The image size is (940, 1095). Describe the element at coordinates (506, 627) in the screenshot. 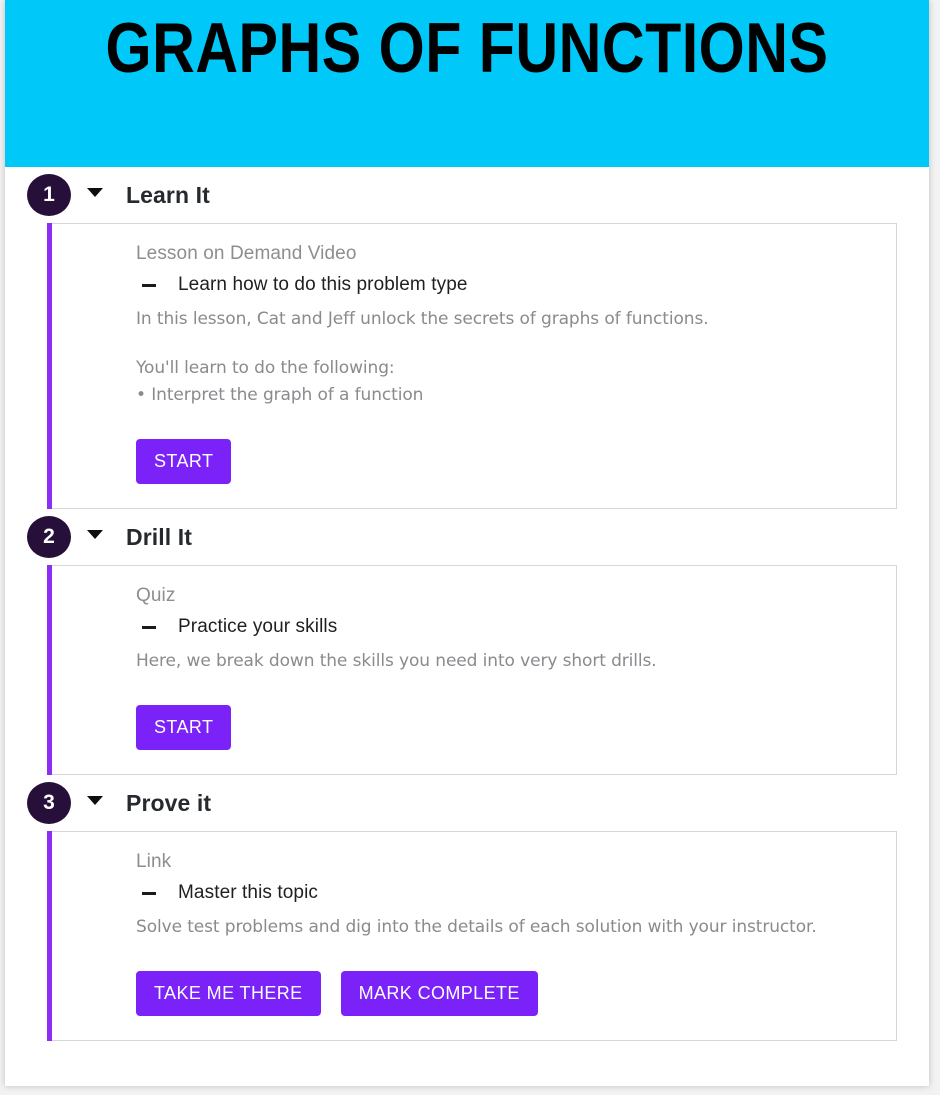

I see `task-row: Practice your skills` at that location.